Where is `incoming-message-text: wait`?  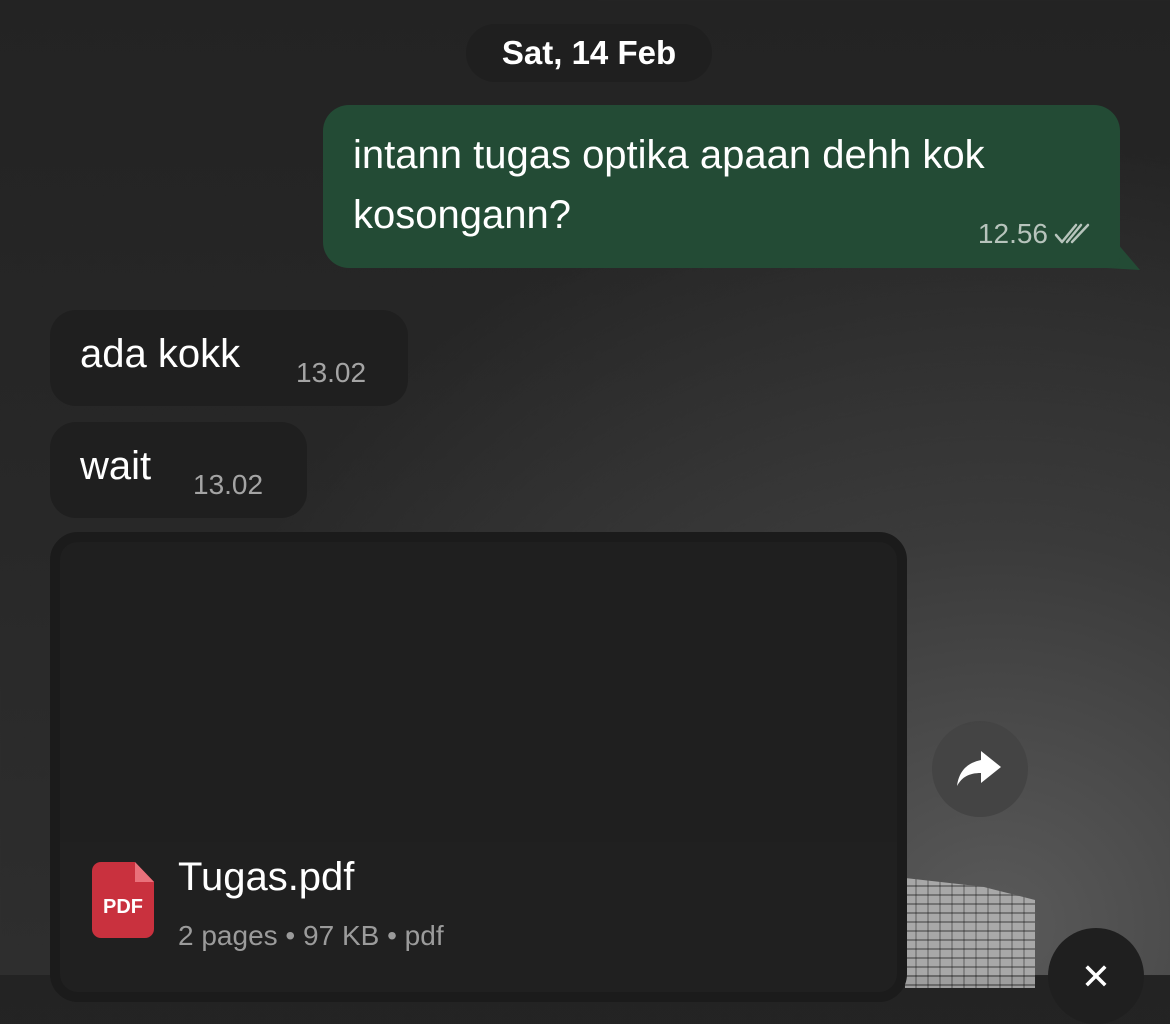 incoming-message-text: wait is located at coordinates (116, 466).